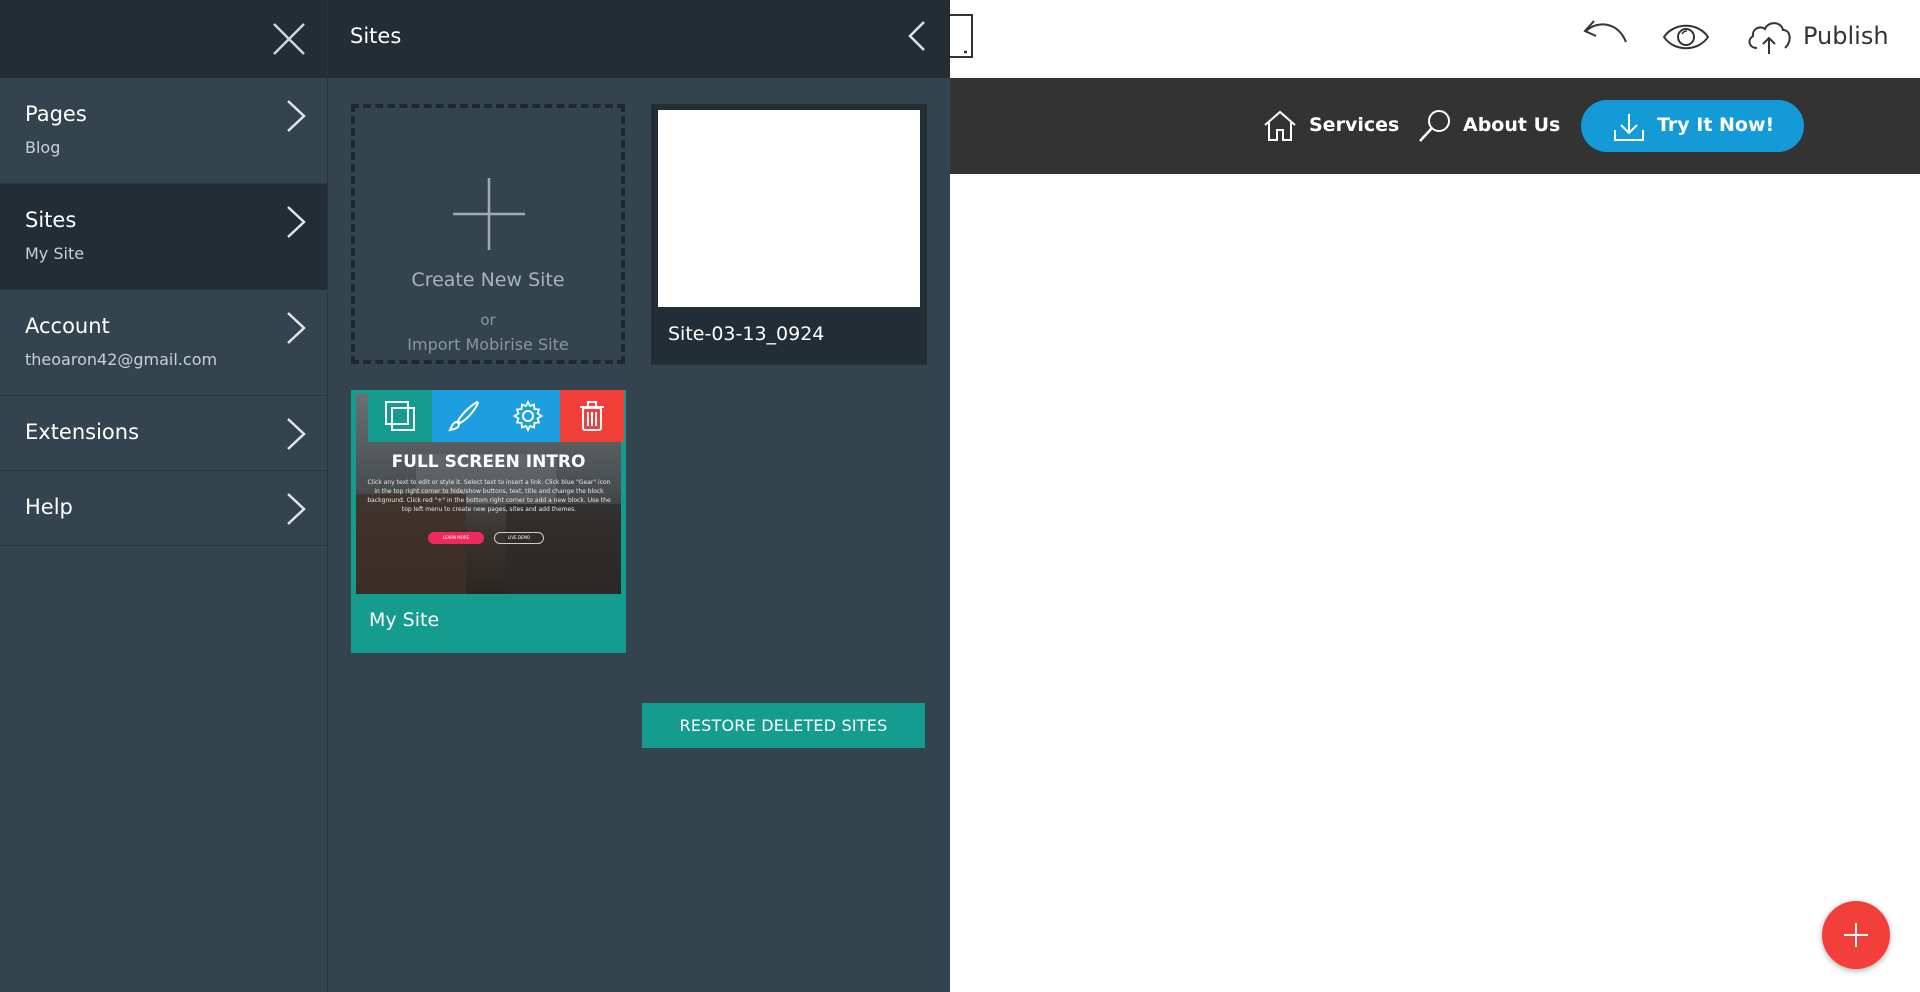 The image size is (1920, 992). Describe the element at coordinates (51, 220) in the screenshot. I see `menu-item-label: Sites` at that location.